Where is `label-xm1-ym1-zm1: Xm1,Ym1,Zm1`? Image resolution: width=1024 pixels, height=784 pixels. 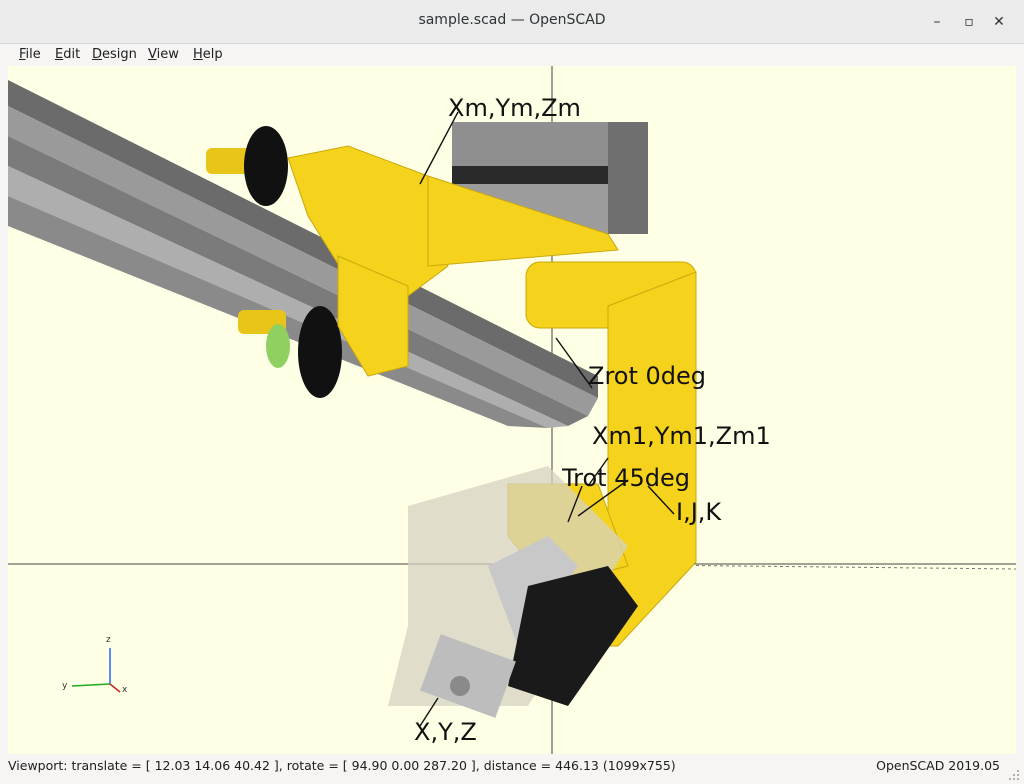 label-xm1-ym1-zm1: Xm1,Ym1,Zm1 is located at coordinates (681, 436).